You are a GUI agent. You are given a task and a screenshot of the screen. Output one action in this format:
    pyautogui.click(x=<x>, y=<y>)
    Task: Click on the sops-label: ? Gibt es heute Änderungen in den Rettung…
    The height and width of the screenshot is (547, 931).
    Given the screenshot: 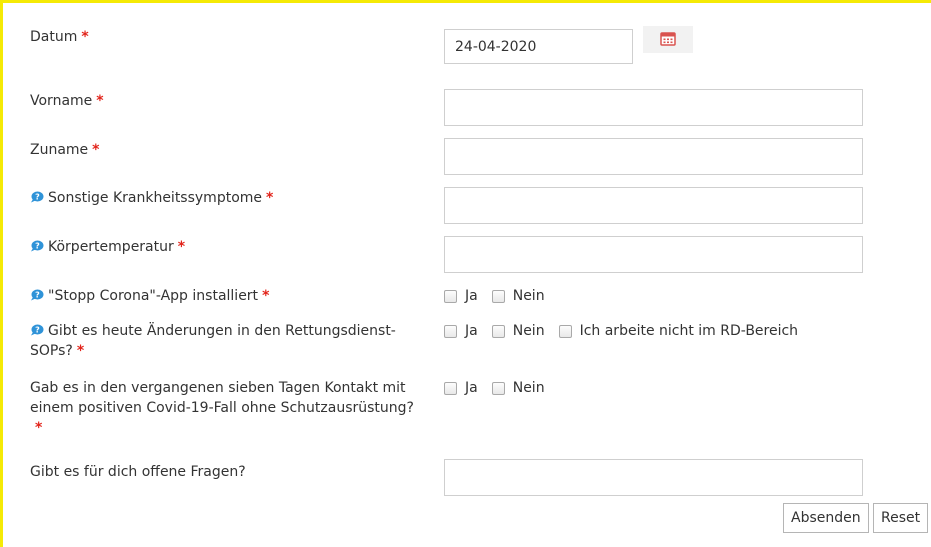 What is the action you would take?
    pyautogui.click(x=213, y=341)
    